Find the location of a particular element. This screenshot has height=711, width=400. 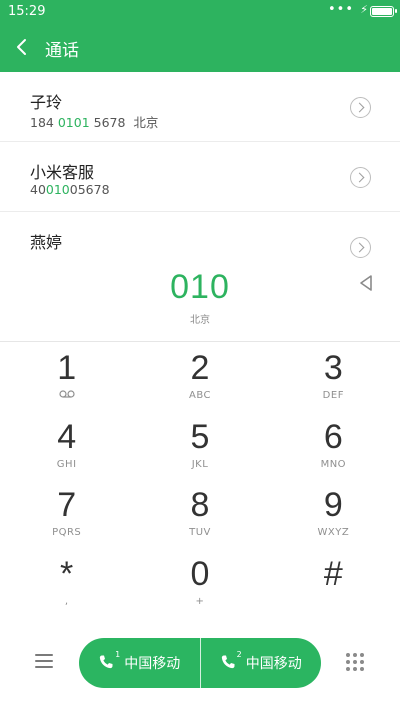

key-3: 3 DEF is located at coordinates (333, 382).